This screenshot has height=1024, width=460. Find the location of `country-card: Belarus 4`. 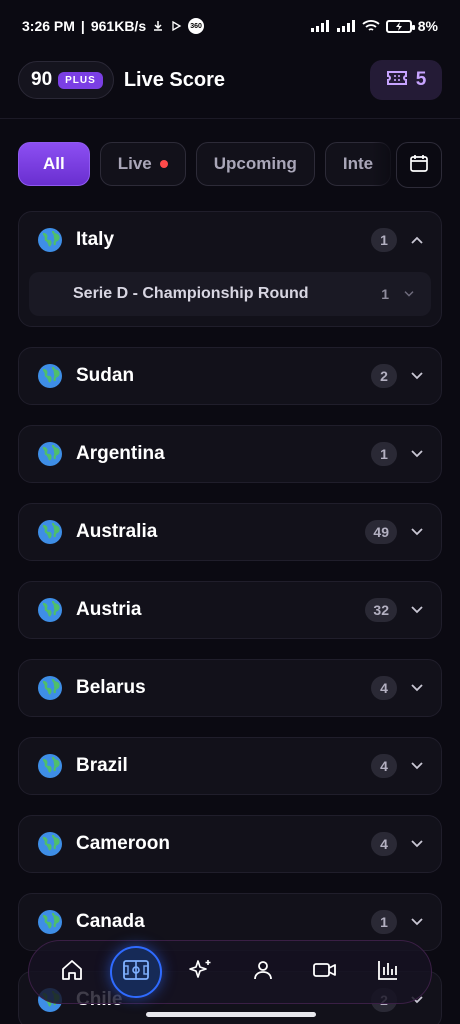

country-card: Belarus 4 is located at coordinates (230, 688).